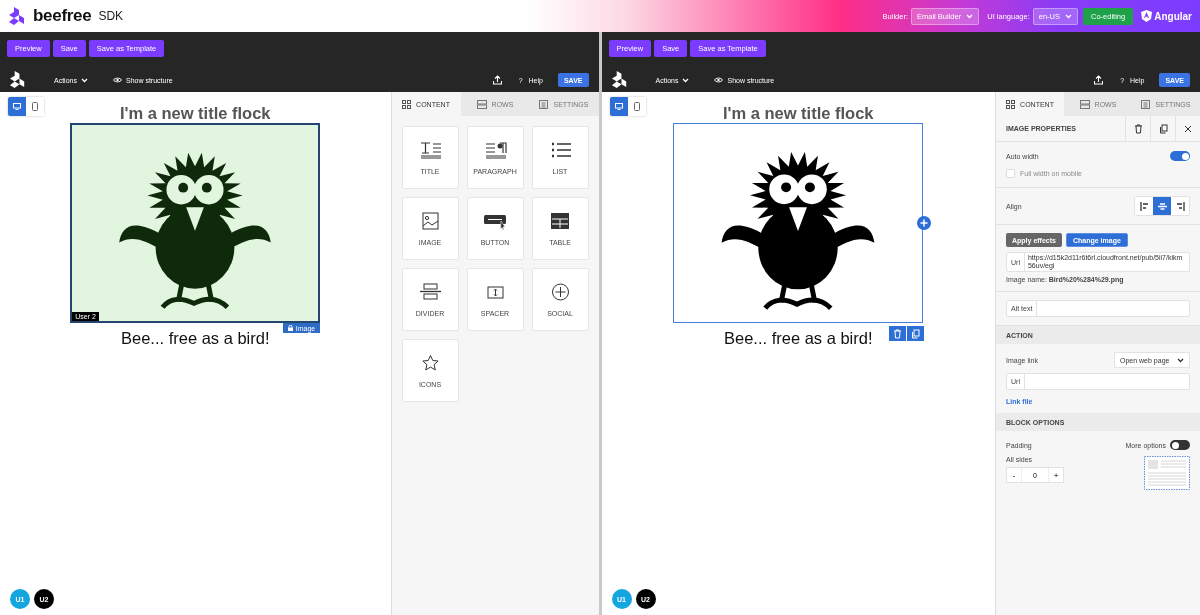 This screenshot has width=1200, height=615. What do you see at coordinates (1188, 128) in the screenshot?
I see `close-icon` at bounding box center [1188, 128].